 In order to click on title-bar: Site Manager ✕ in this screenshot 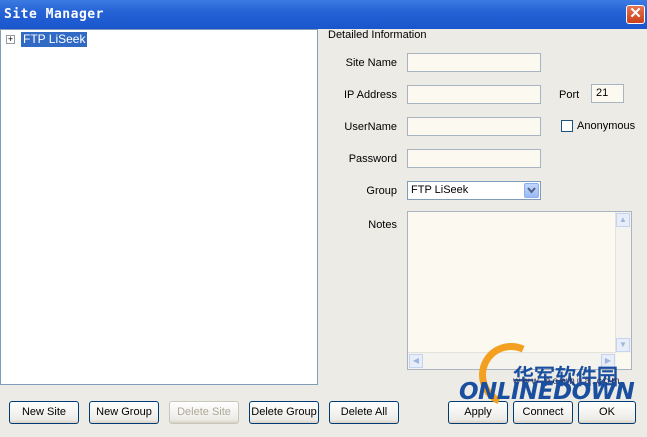, I will do `click(323, 14)`.